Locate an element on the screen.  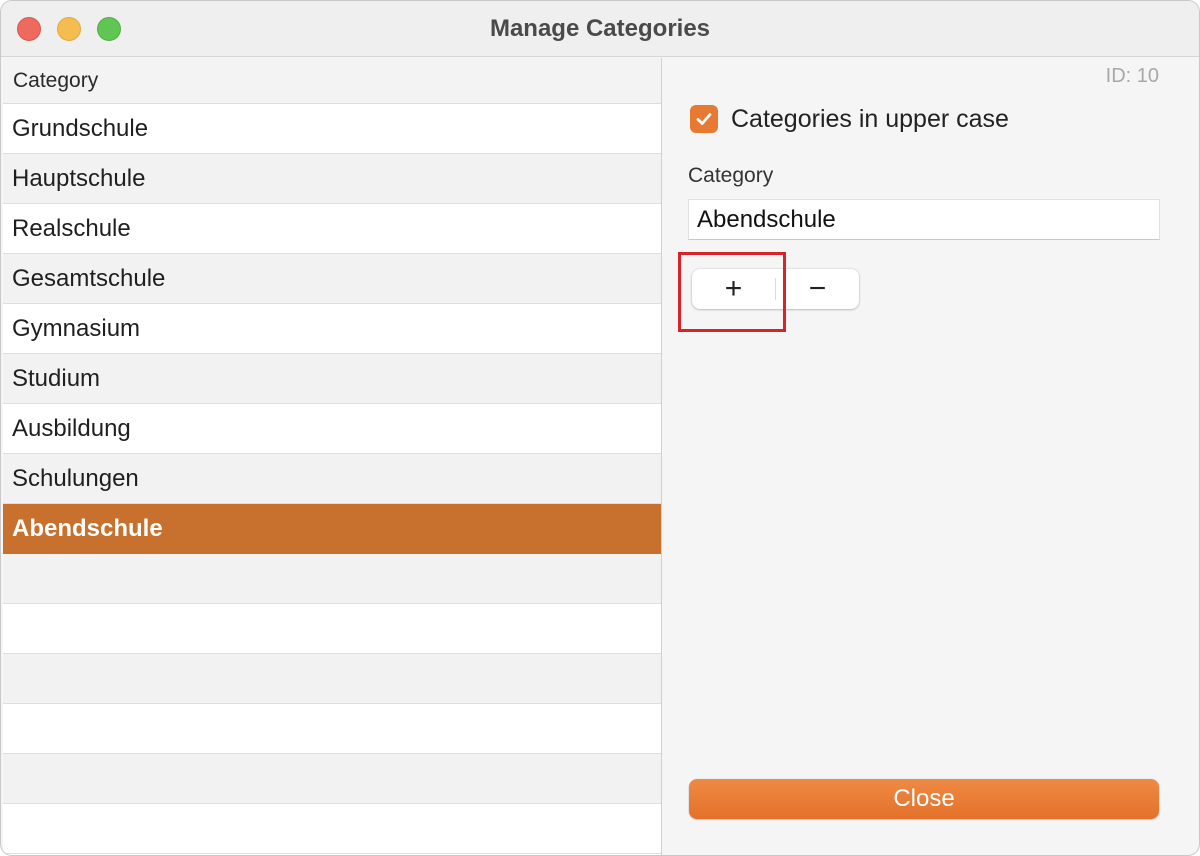
table-row: Schulungen is located at coordinates (332, 479).